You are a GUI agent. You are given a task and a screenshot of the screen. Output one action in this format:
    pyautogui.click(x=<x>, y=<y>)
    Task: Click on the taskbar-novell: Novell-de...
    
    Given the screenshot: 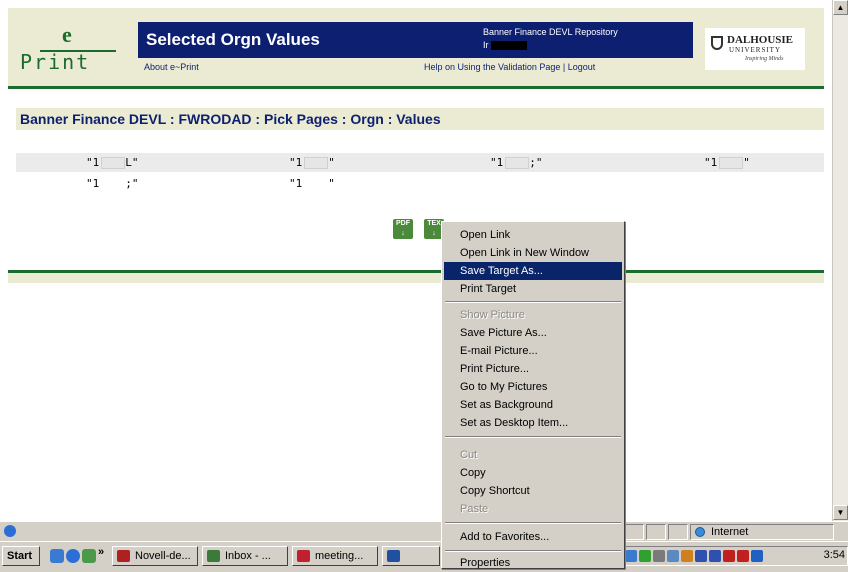 What is the action you would take?
    pyautogui.click(x=155, y=556)
    